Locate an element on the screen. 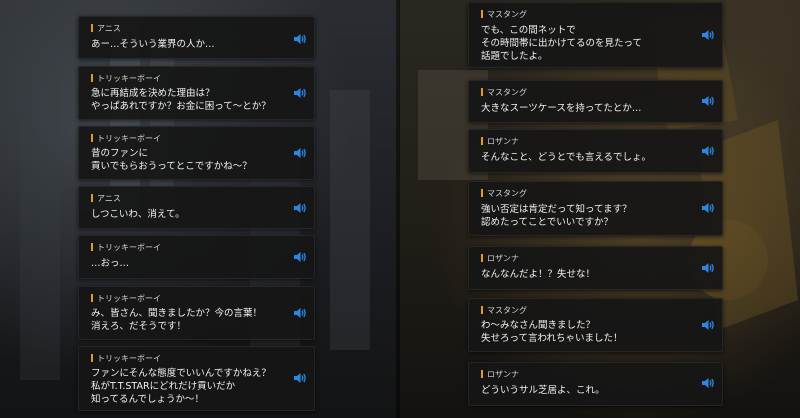 The image size is (800, 418). dialogue-line: その時間帯に出かけてるのを見たって is located at coordinates (562, 43).